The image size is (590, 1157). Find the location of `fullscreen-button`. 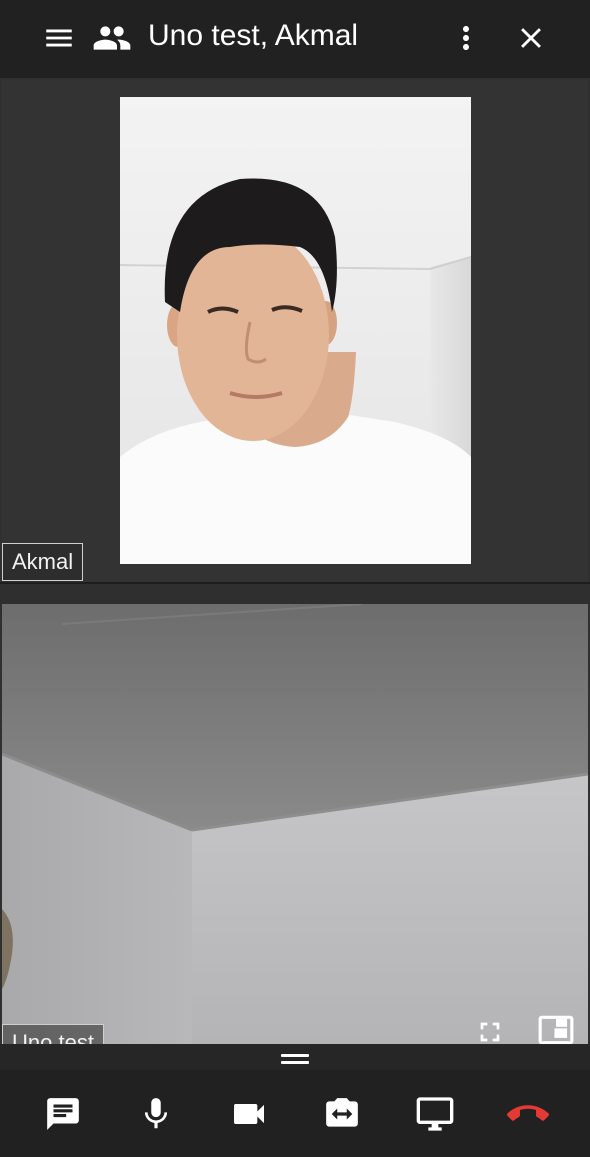

fullscreen-button is located at coordinates (490, 1028).